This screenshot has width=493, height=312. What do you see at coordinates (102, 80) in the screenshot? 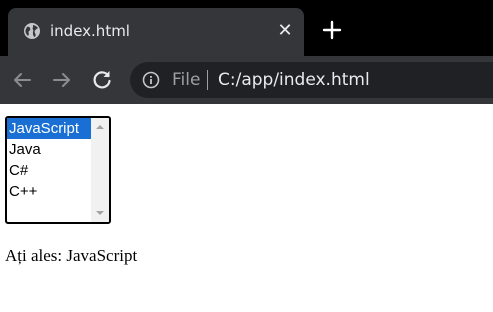
I see `reload-icon` at bounding box center [102, 80].